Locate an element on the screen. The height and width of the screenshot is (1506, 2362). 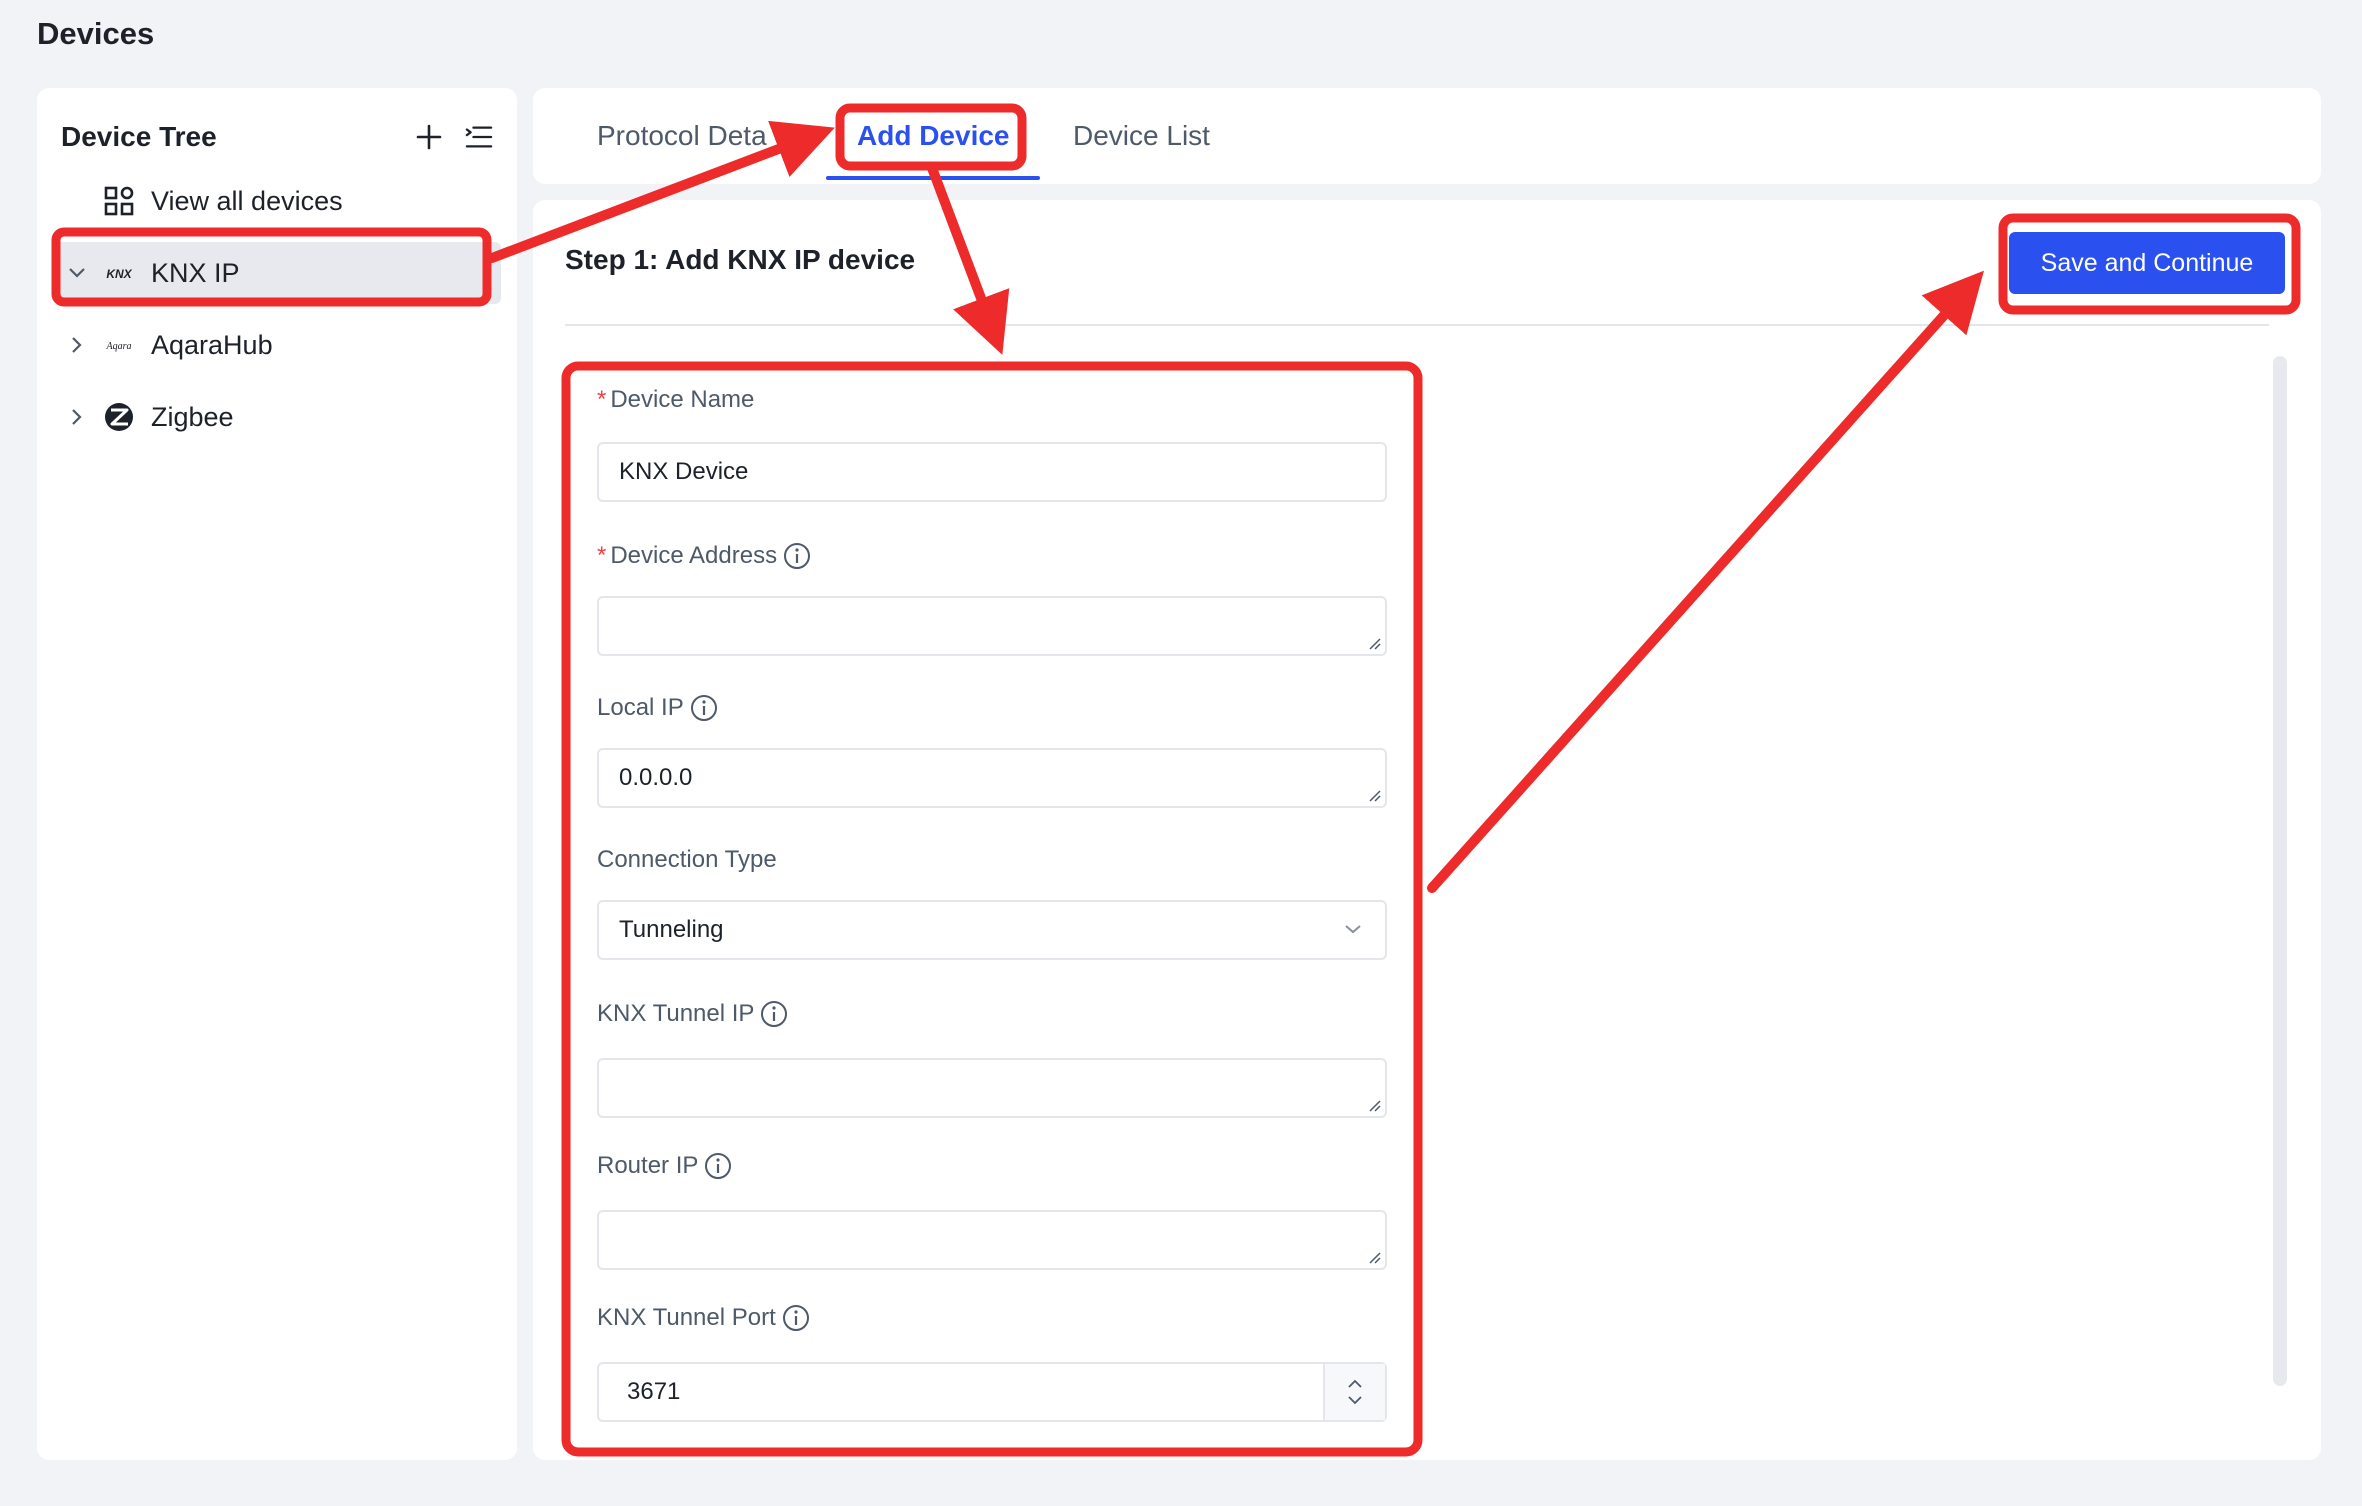
sidebar-item-aqarahub: Aqara AqaraHub is located at coordinates (277, 345).